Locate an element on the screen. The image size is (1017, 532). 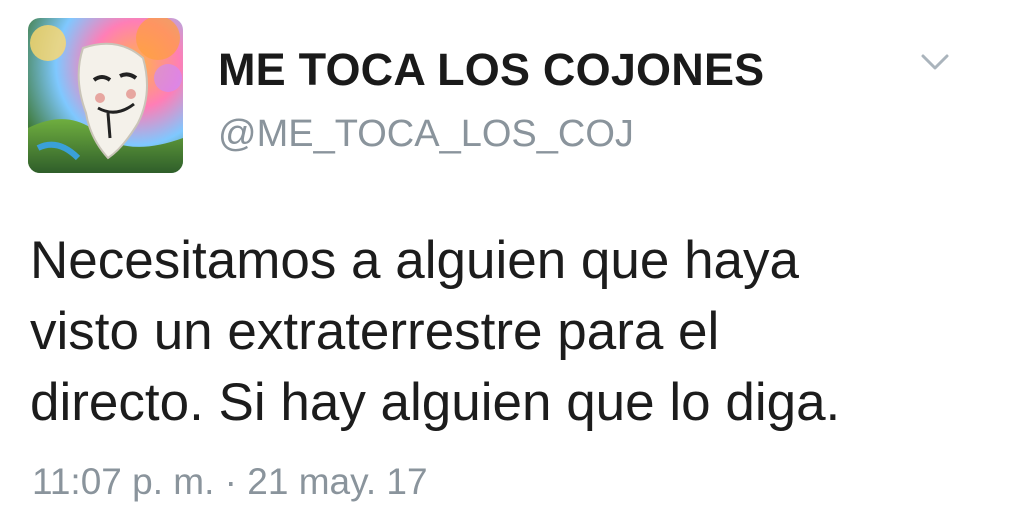
tweet-timestamp: 11:07 p. m. · 21 may. 17 is located at coordinates (230, 482).